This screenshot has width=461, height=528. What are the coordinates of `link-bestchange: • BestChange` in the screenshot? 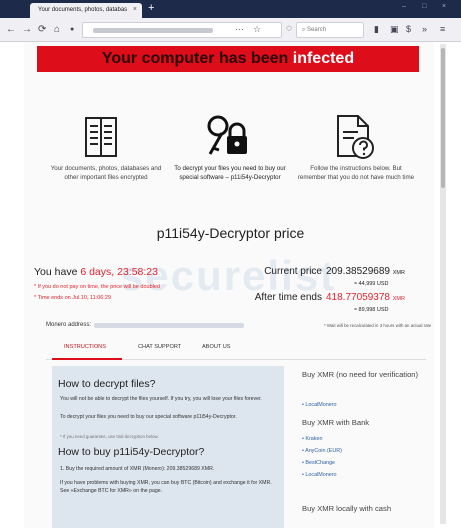 It's located at (318, 463).